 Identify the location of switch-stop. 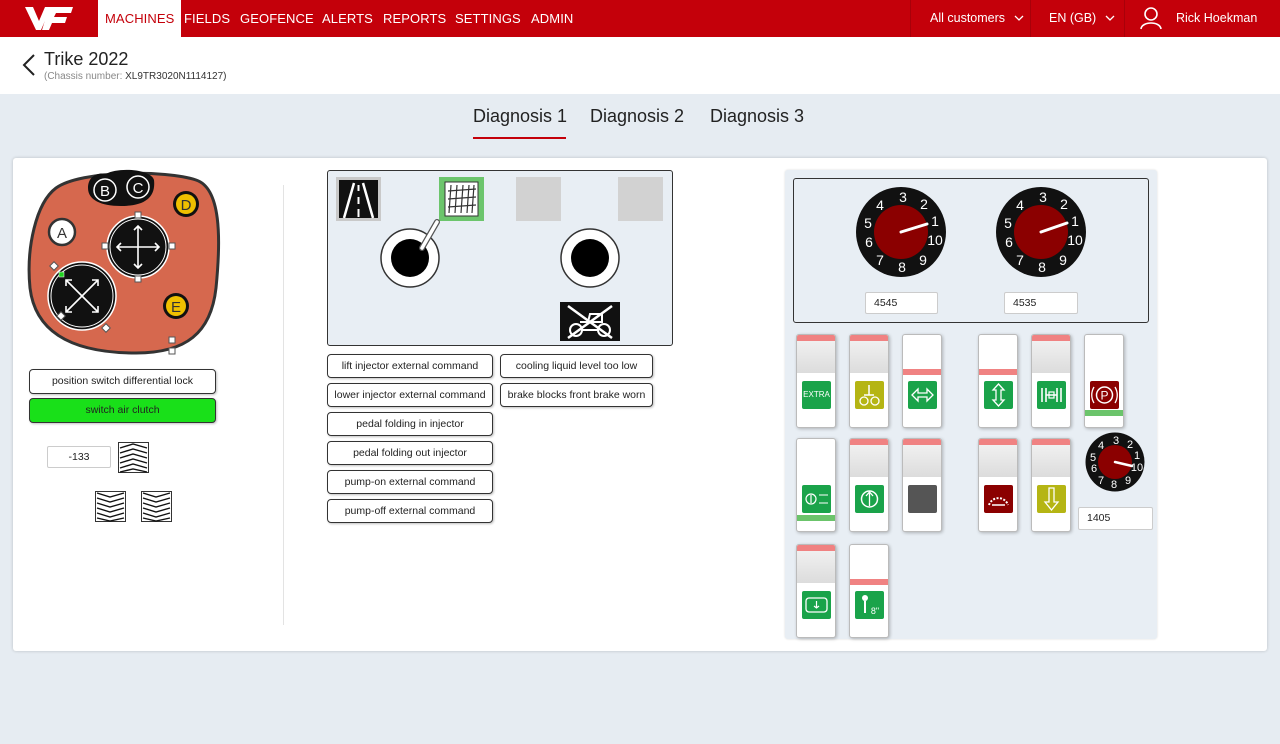
(922, 485).